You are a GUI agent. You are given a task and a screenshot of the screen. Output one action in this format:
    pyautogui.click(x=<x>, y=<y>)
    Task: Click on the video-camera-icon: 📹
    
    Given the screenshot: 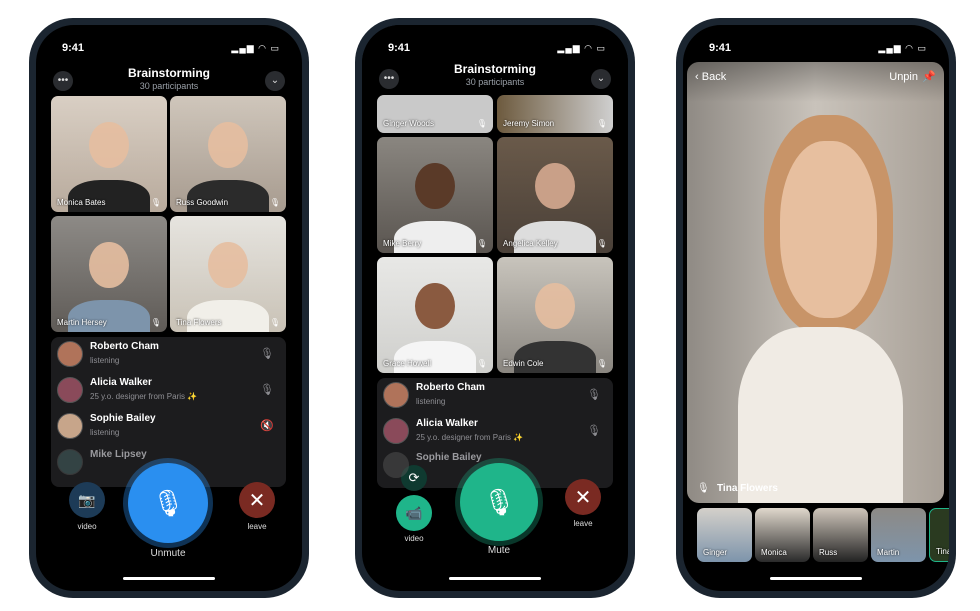 What is the action you would take?
    pyautogui.click(x=414, y=512)
    